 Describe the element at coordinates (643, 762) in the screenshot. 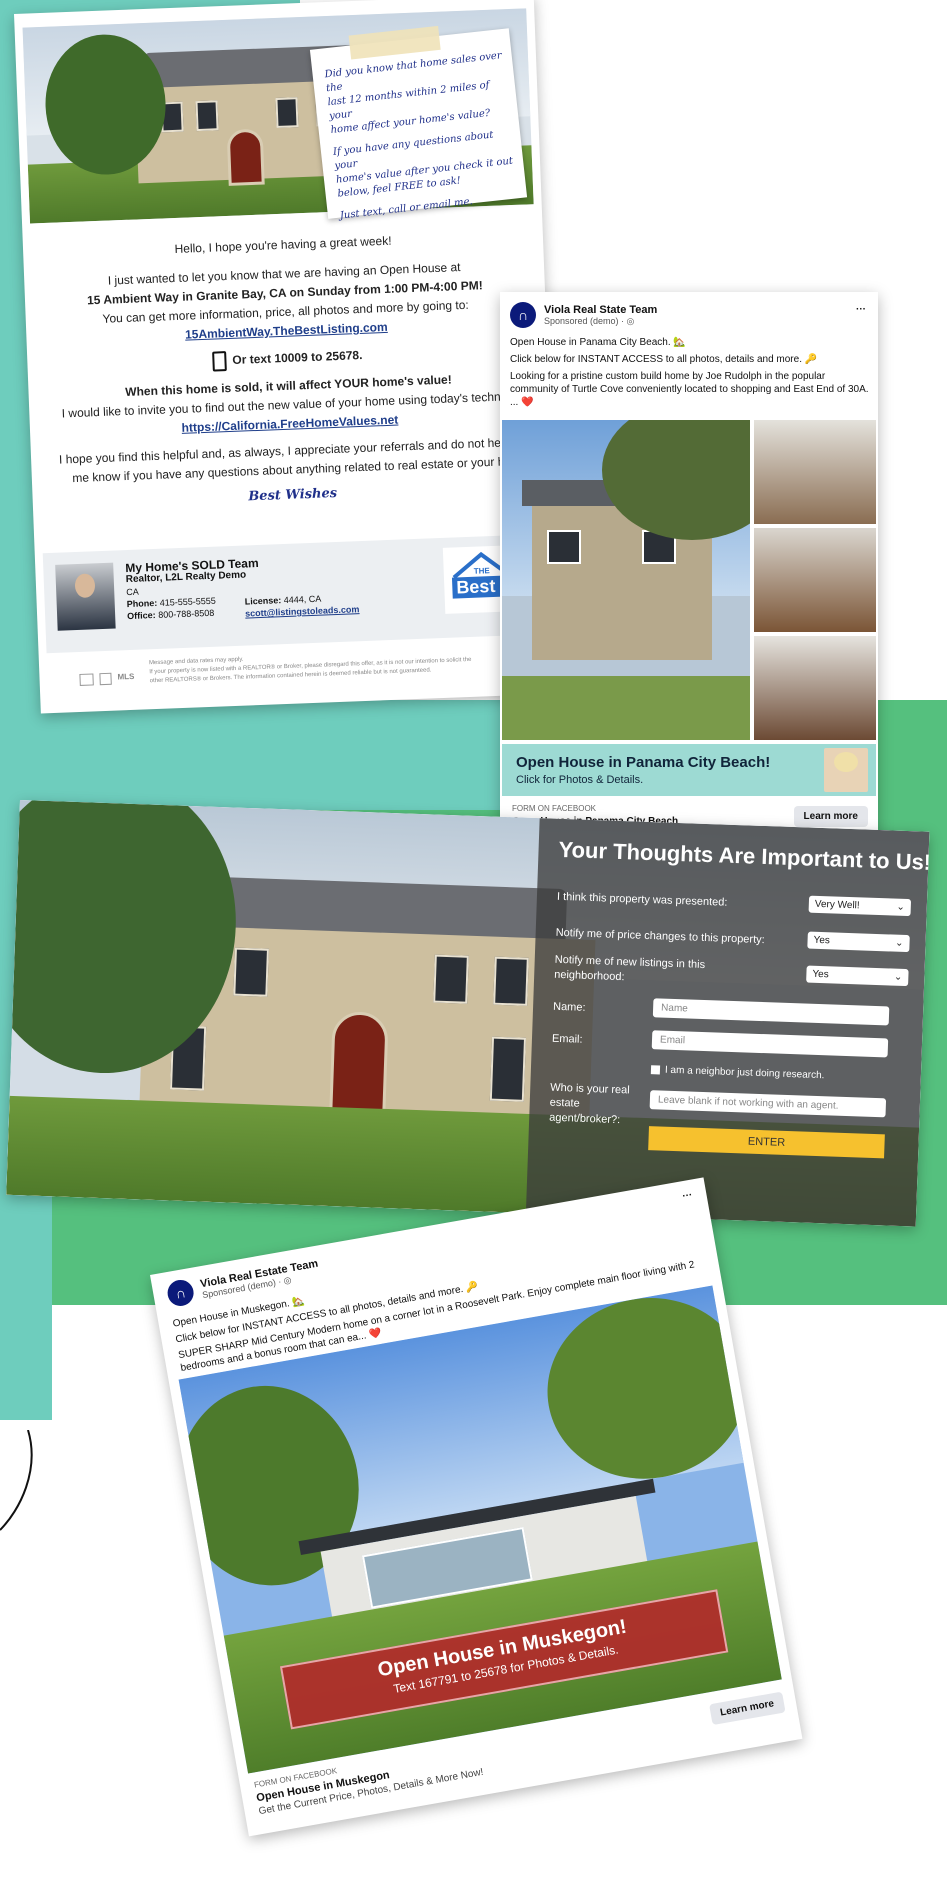

I see `banner-title: Open House in Panama City Beach!` at that location.